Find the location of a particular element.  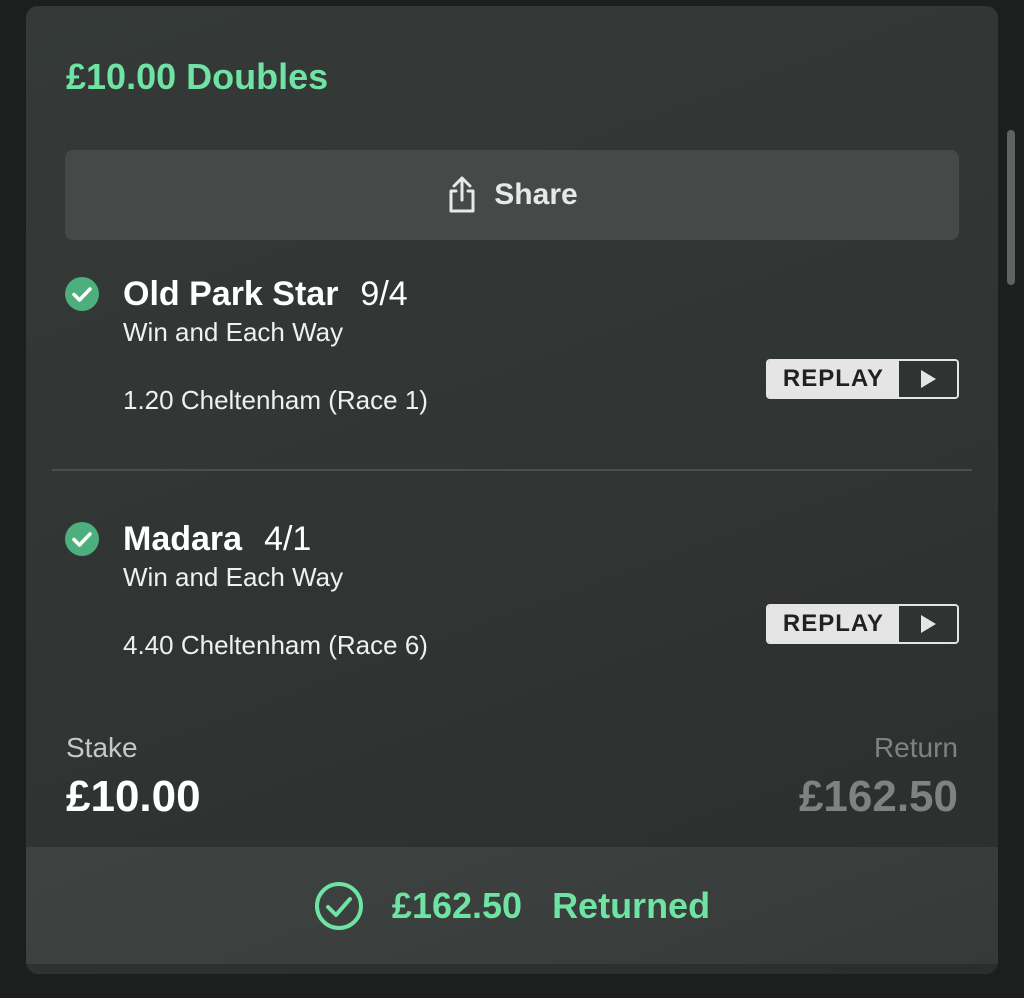

share-button: Share is located at coordinates (512, 195).